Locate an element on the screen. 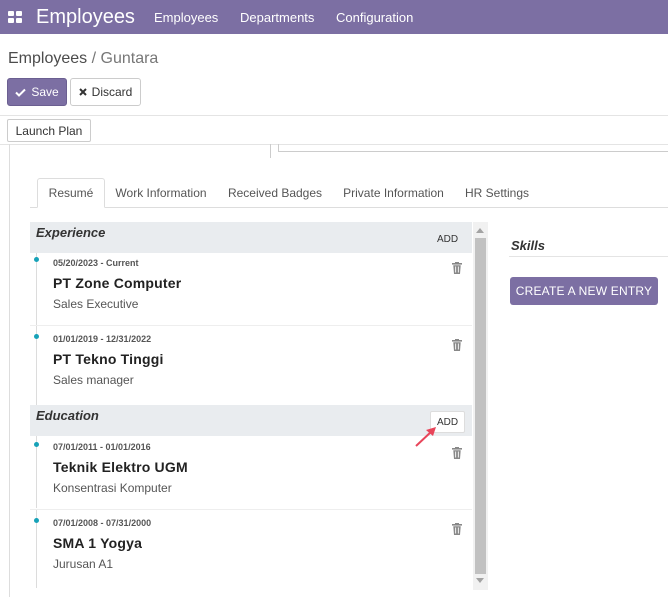  app-brand: Employees is located at coordinates (85, 17).